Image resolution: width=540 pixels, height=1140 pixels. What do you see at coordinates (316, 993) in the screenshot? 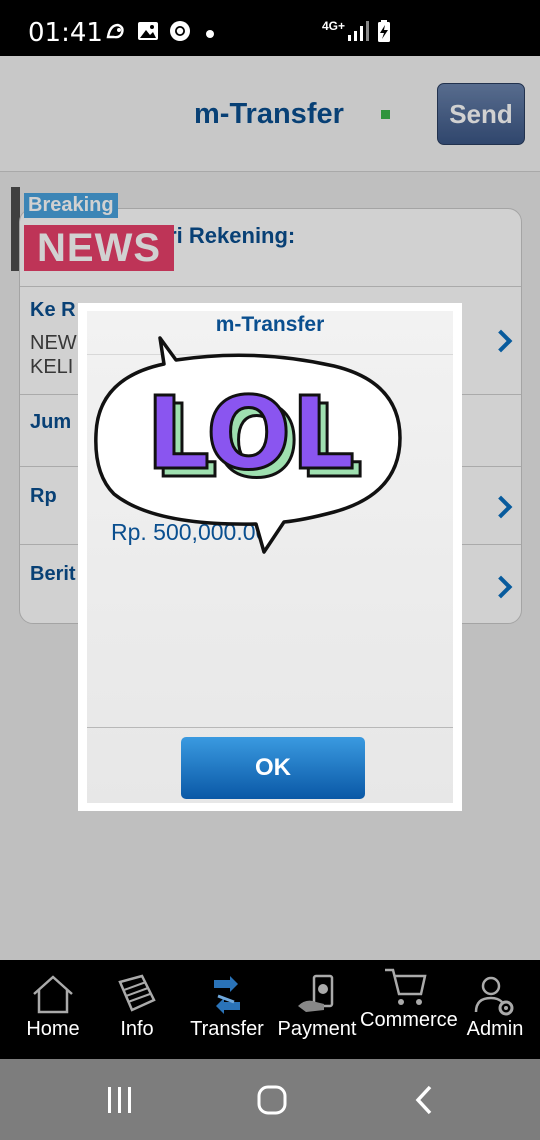
I see `payment-icon` at bounding box center [316, 993].